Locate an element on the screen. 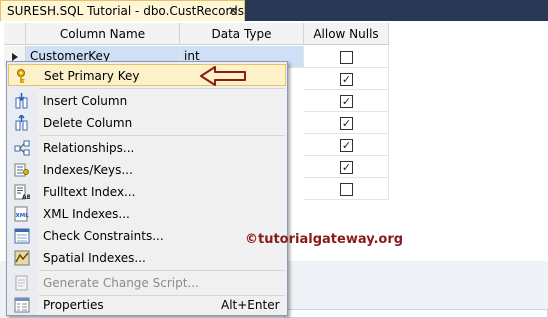 This screenshot has width=548, height=318. menu-item-label: Insert Column is located at coordinates (85, 101).